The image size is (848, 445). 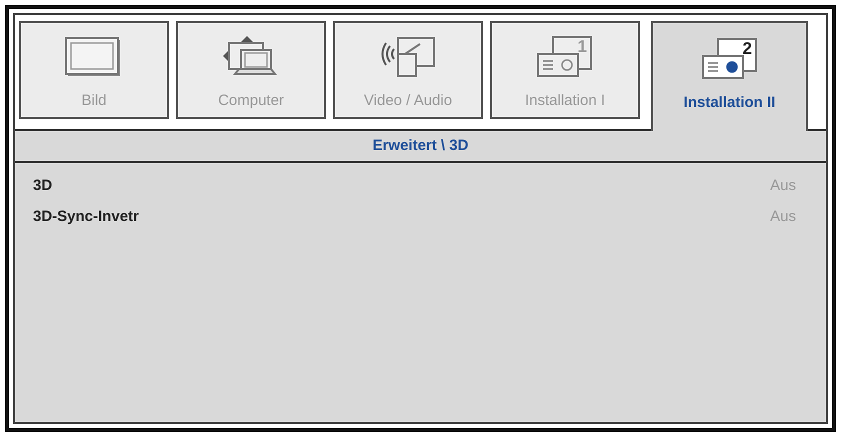 What do you see at coordinates (565, 70) in the screenshot?
I see `menu-tab: 1 Installation I` at bounding box center [565, 70].